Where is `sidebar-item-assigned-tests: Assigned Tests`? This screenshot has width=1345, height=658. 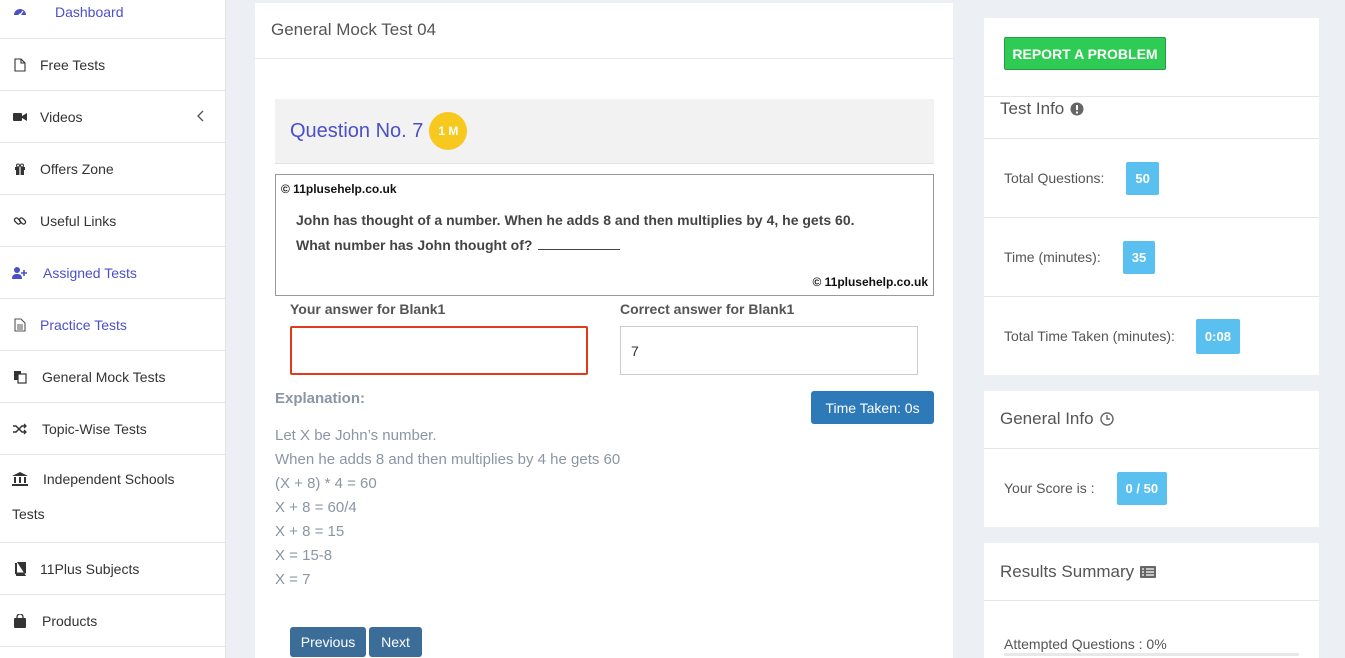
sidebar-item-assigned-tests: Assigned Tests is located at coordinates (112, 273).